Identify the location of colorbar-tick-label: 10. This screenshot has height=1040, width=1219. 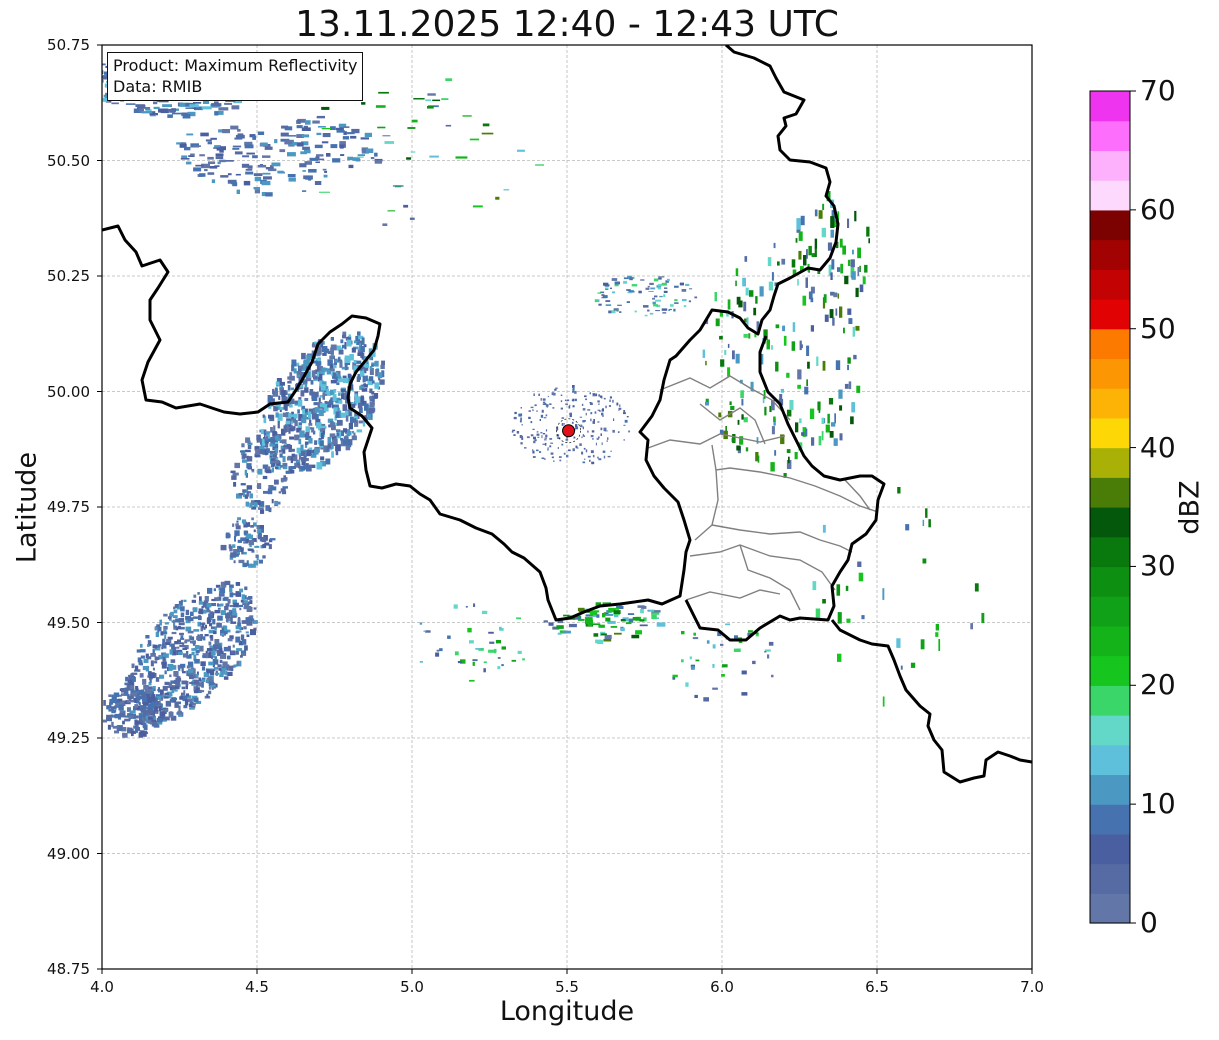
(1158, 804).